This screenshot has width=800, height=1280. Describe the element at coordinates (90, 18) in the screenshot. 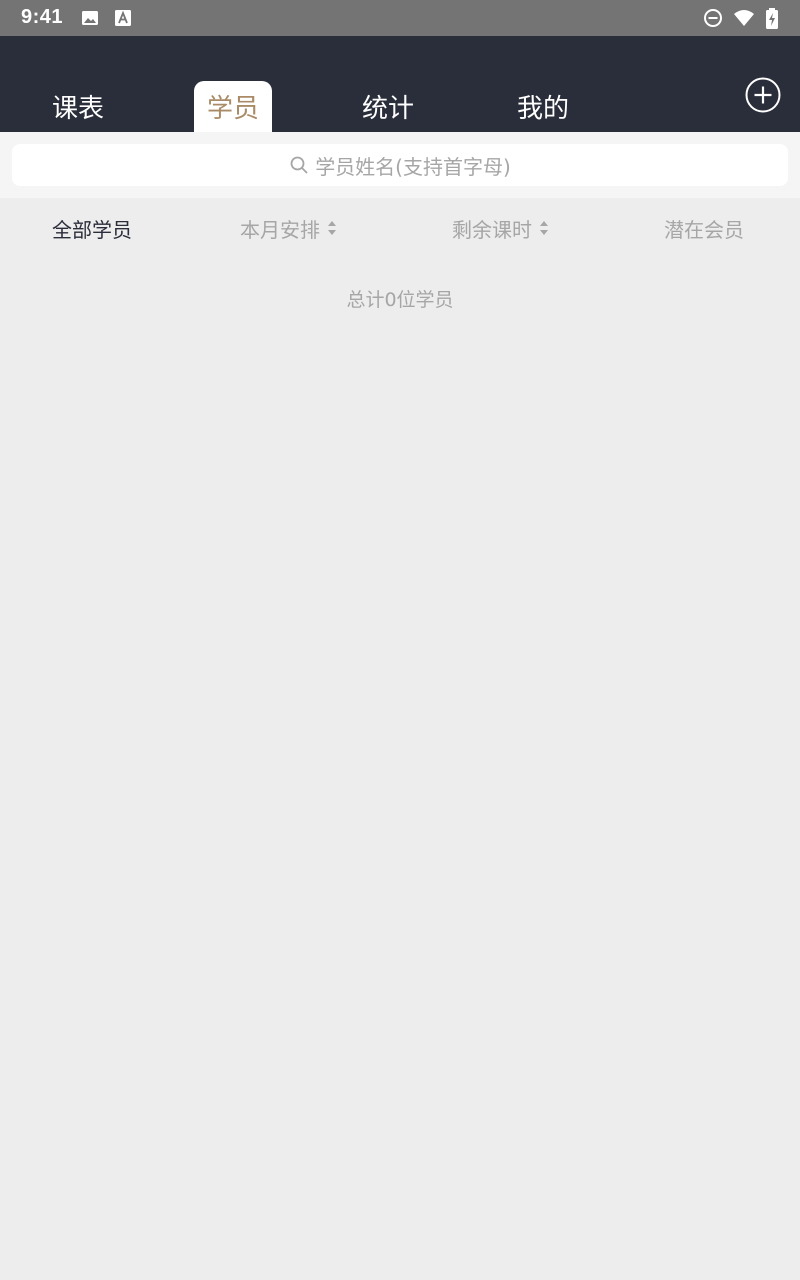

I see `image-icon` at that location.